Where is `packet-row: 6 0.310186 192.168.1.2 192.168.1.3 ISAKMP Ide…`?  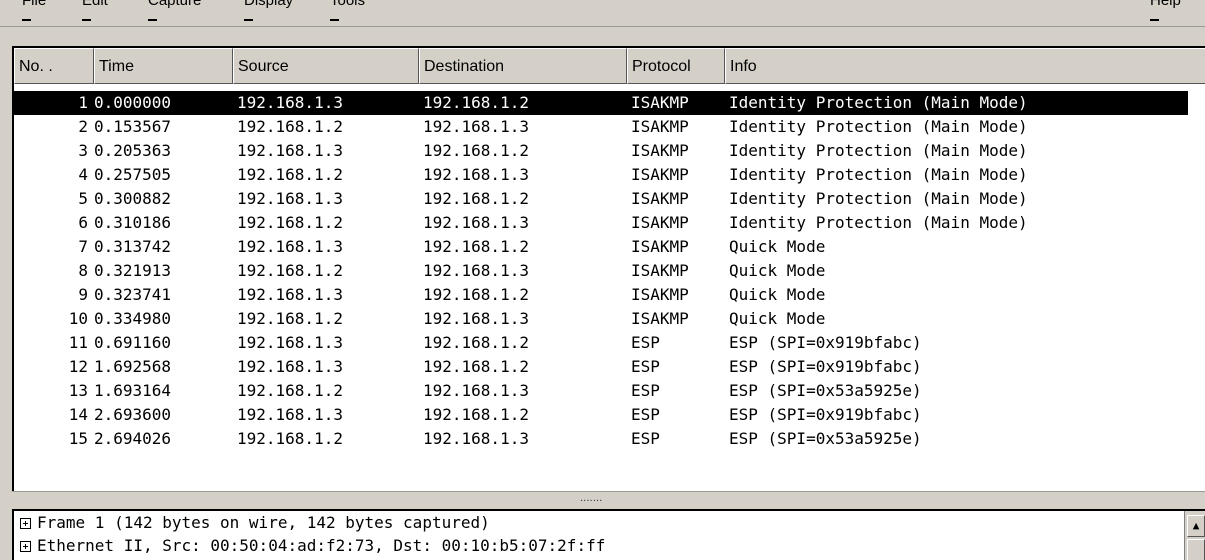
packet-row: 6 0.310186 192.168.1.2 192.168.1.3 ISAKMP Ide… is located at coordinates (609, 223).